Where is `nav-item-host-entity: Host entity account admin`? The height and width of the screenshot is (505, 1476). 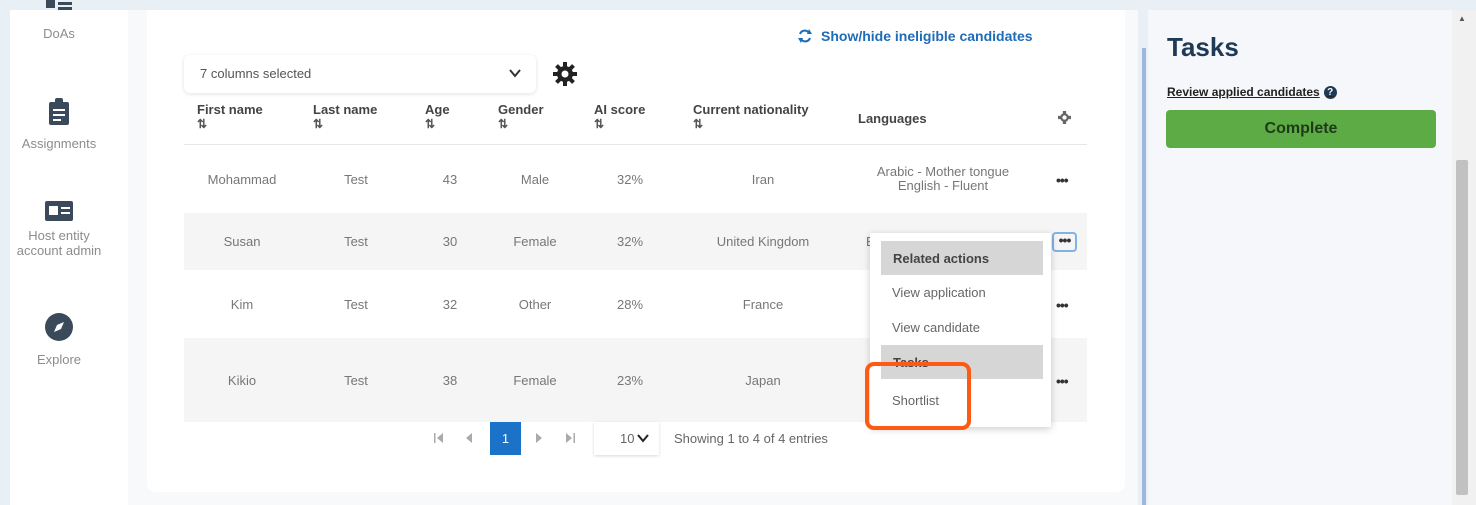
nav-item-host-entity: Host entity account admin is located at coordinates (59, 229).